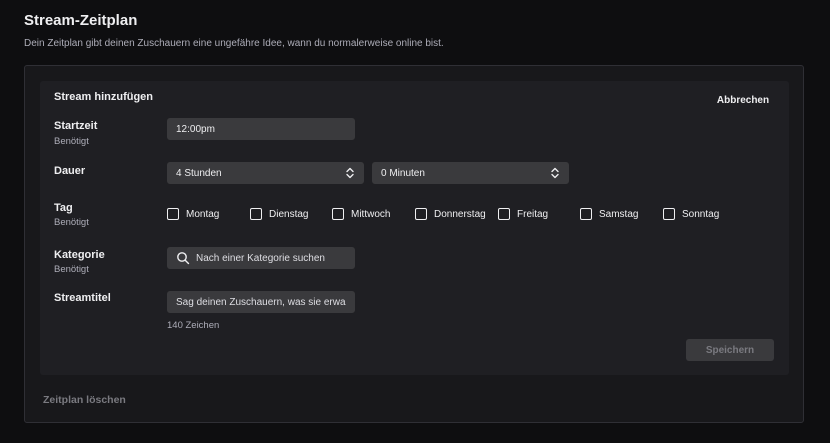 The image size is (830, 443). Describe the element at coordinates (730, 350) in the screenshot. I see `save-button: Speichern` at that location.